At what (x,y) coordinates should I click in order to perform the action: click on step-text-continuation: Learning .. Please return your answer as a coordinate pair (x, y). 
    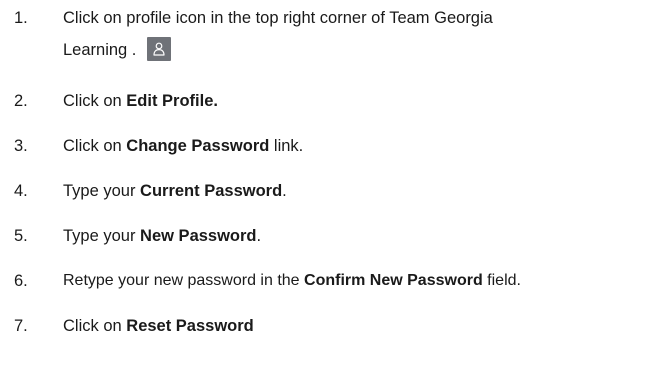
    Looking at the image, I should click on (100, 50).